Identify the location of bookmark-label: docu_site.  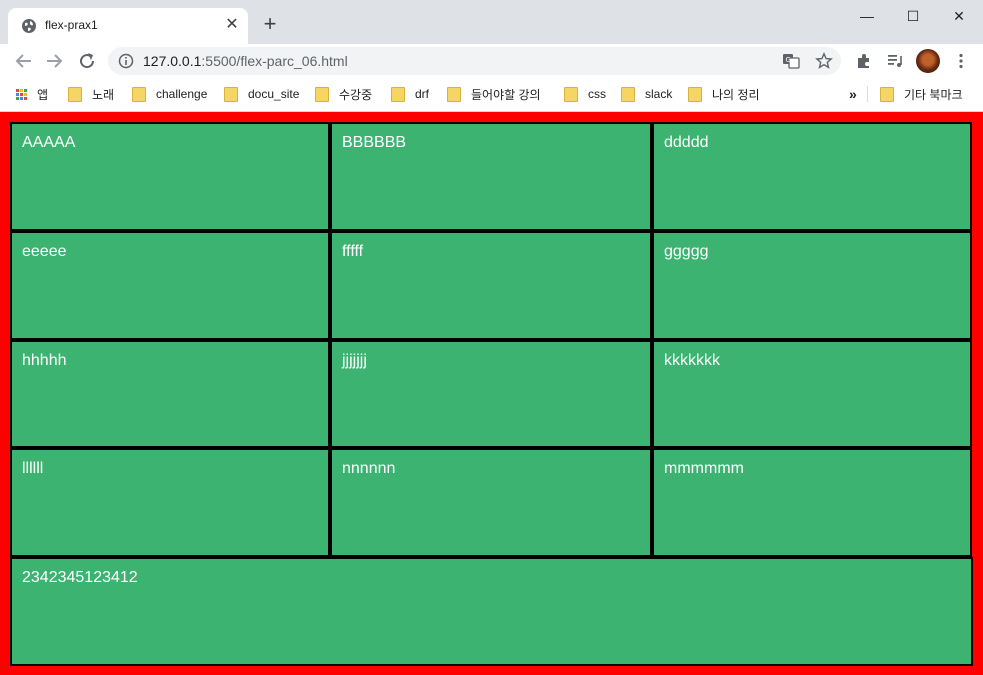
(274, 94).